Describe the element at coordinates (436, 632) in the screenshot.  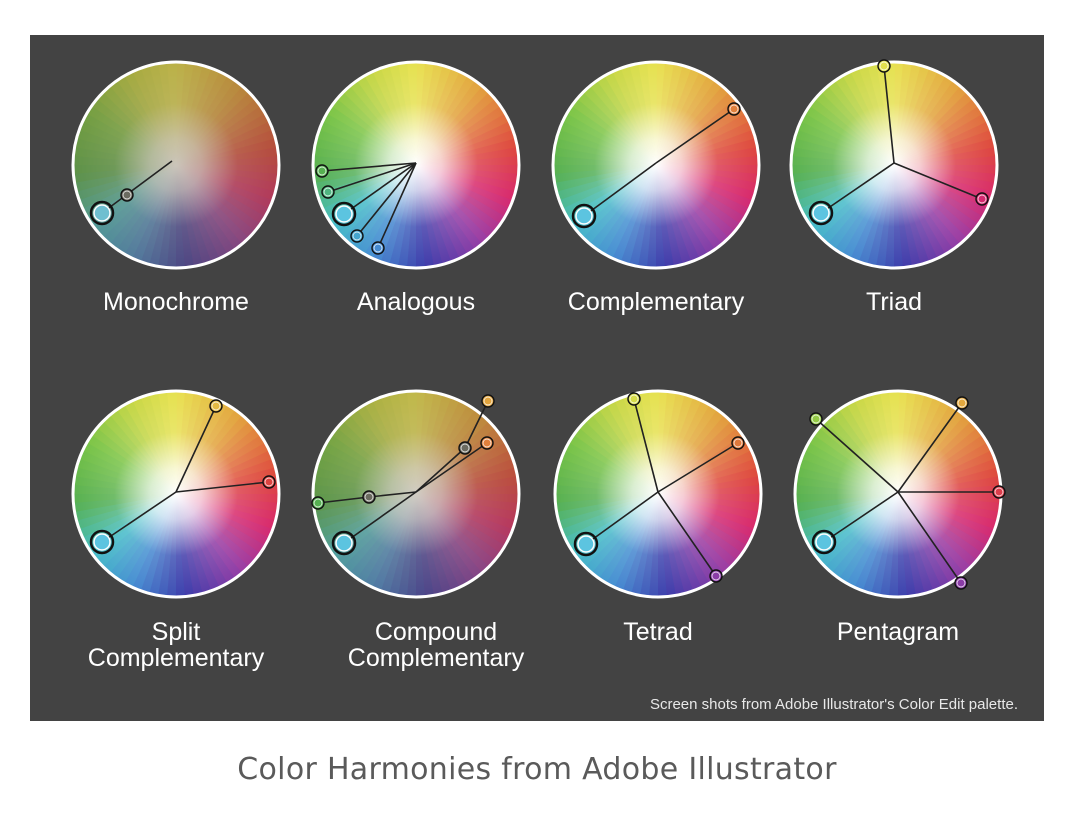
I see `label-line: Compound` at that location.